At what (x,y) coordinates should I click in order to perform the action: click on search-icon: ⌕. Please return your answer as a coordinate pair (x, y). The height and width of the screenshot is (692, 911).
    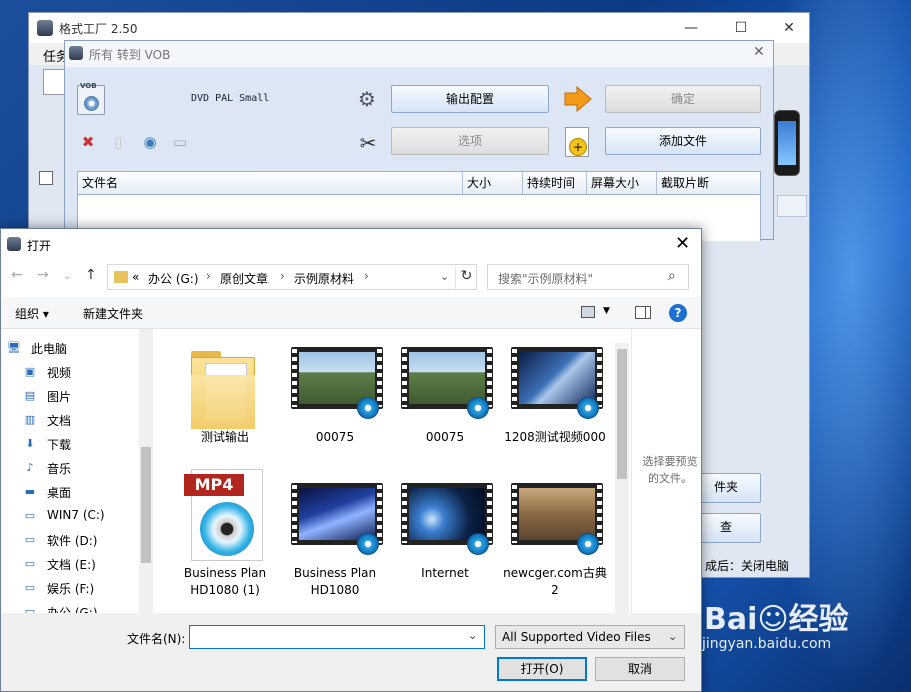
    Looking at the image, I should click on (672, 276).